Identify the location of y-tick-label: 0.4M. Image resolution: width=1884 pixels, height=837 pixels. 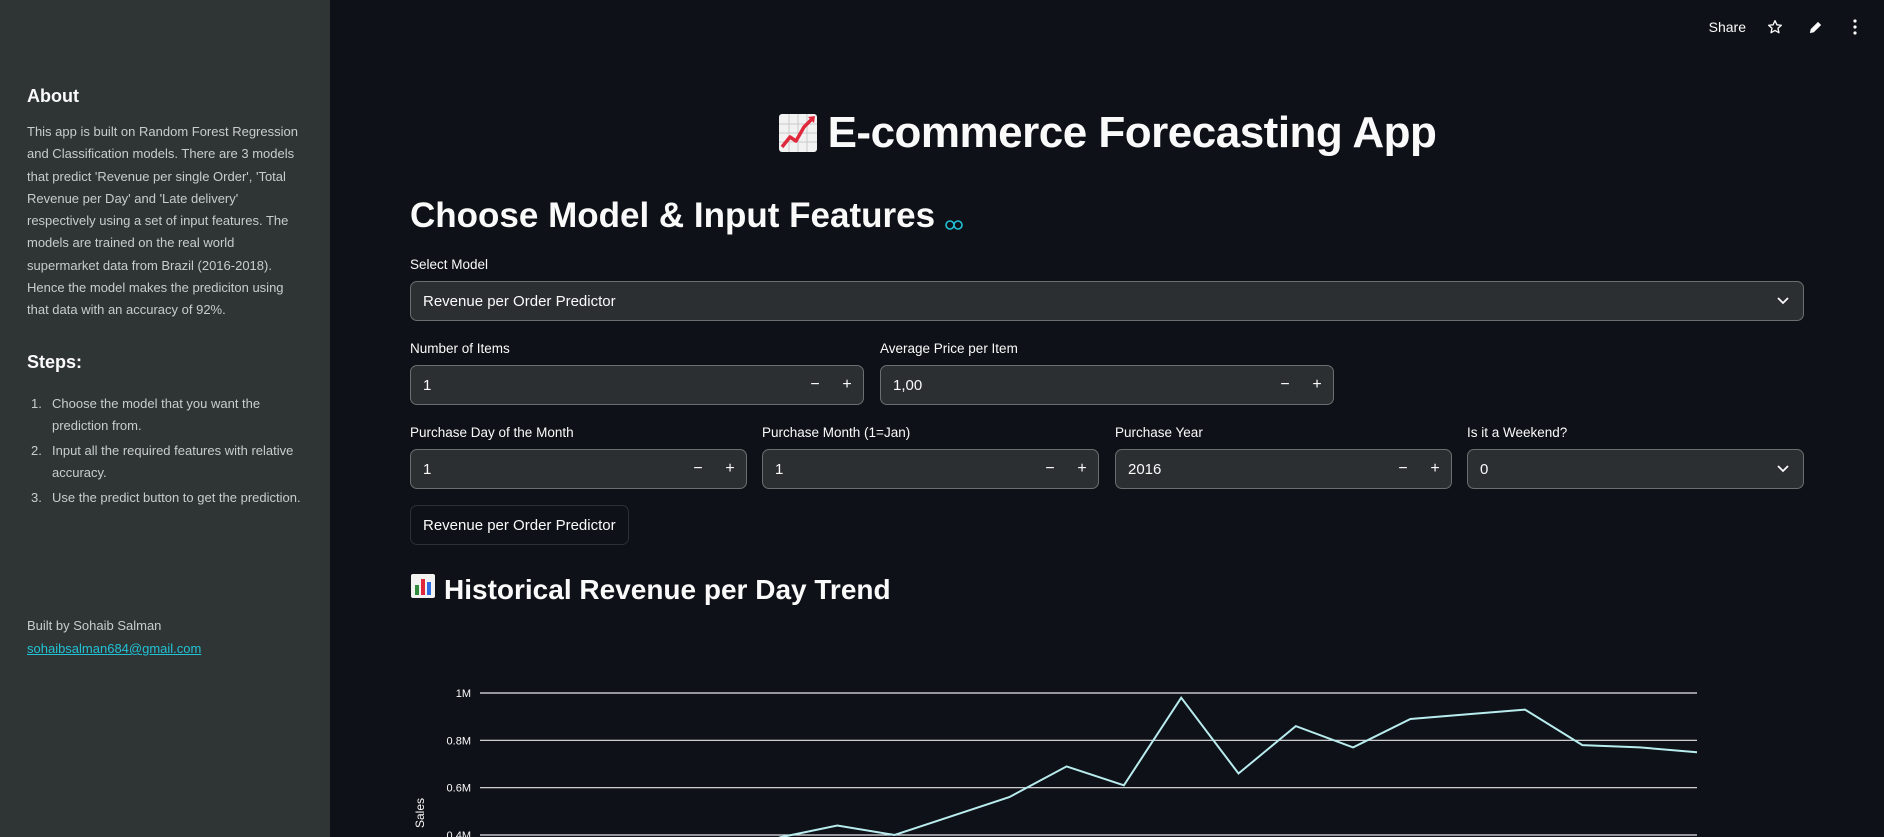
(459, 833).